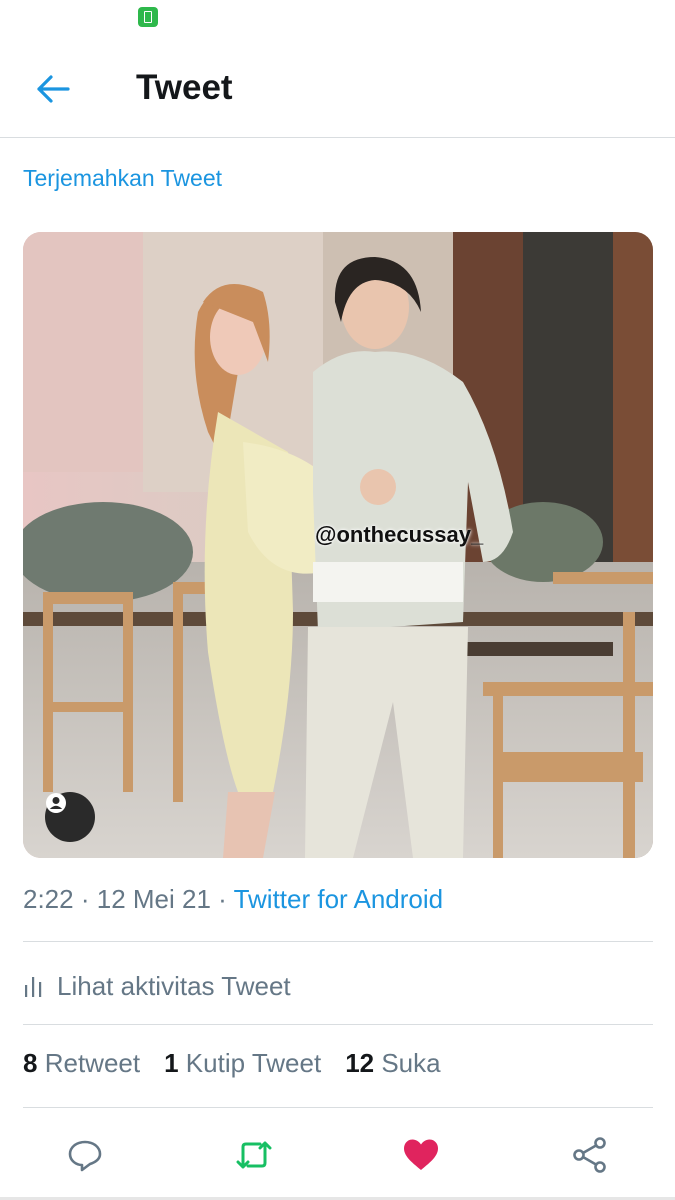 The image size is (675, 1200). Describe the element at coordinates (411, 1063) in the screenshot. I see `like-stat-label: Suka` at that location.